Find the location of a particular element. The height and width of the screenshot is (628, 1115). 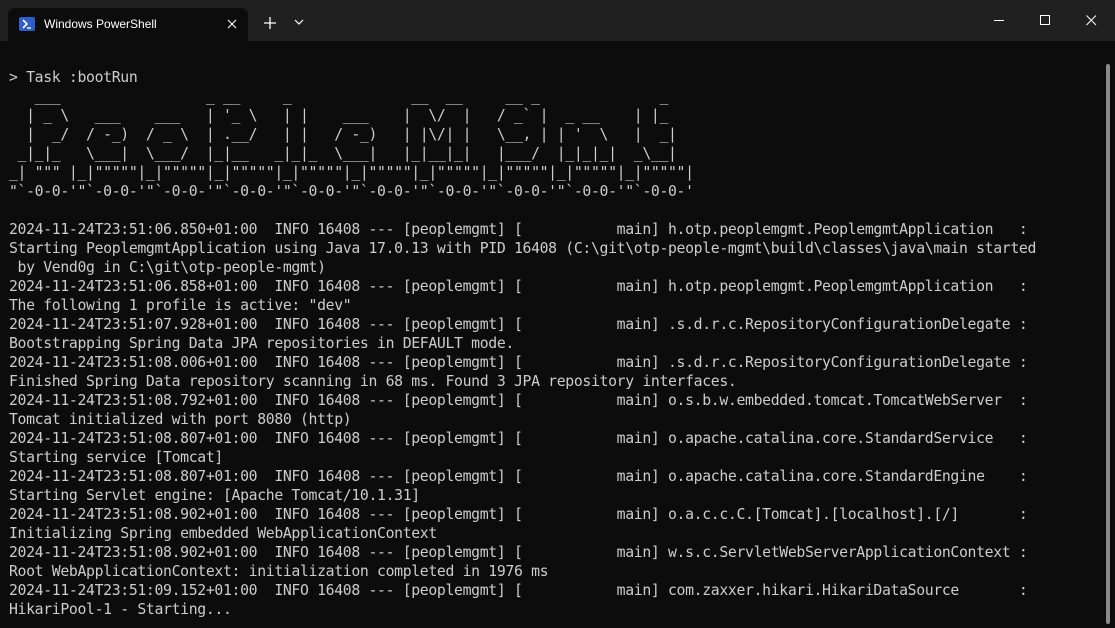

terminal-line: Tomcat initialized with port 8080 (http) is located at coordinates (180, 419).